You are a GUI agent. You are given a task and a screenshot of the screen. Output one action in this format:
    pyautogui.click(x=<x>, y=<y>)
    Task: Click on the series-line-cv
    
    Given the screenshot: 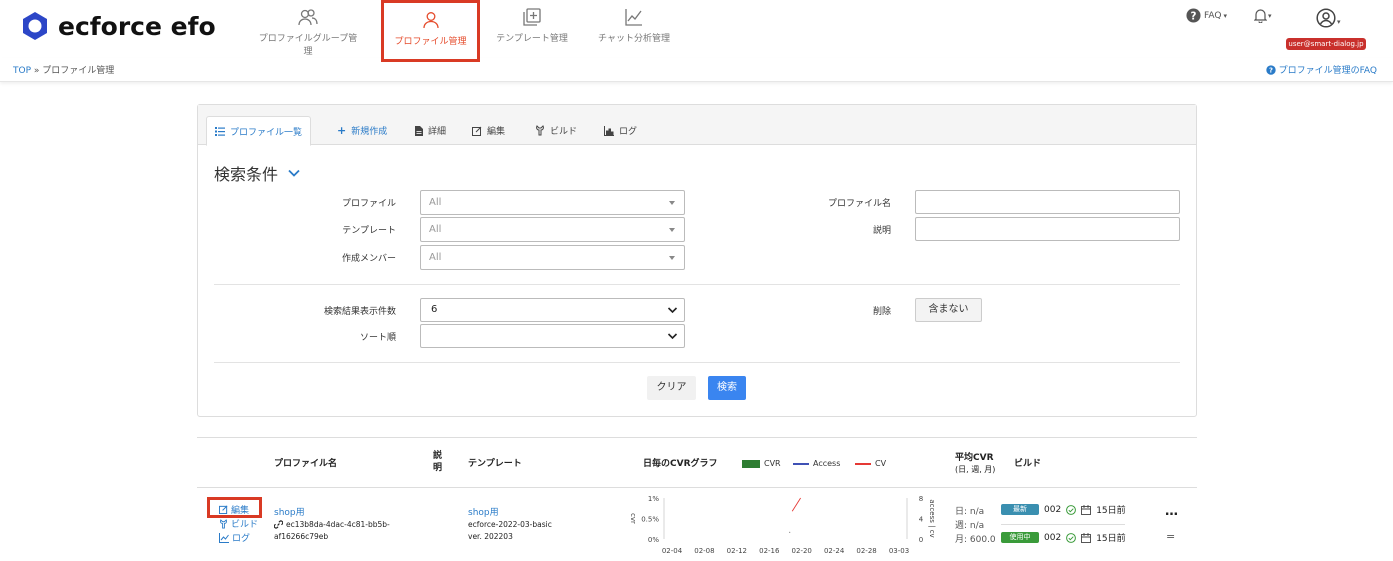 What is the action you would take?
    pyautogui.click(x=796, y=504)
    